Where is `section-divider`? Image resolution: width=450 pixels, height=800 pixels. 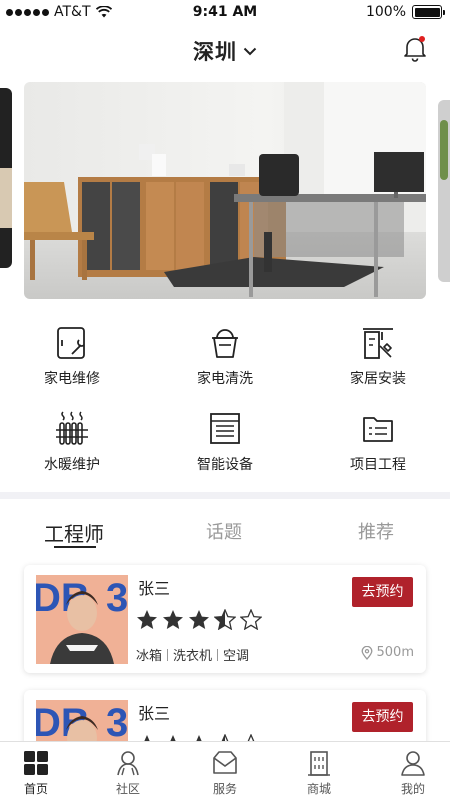 section-divider is located at coordinates (225, 495).